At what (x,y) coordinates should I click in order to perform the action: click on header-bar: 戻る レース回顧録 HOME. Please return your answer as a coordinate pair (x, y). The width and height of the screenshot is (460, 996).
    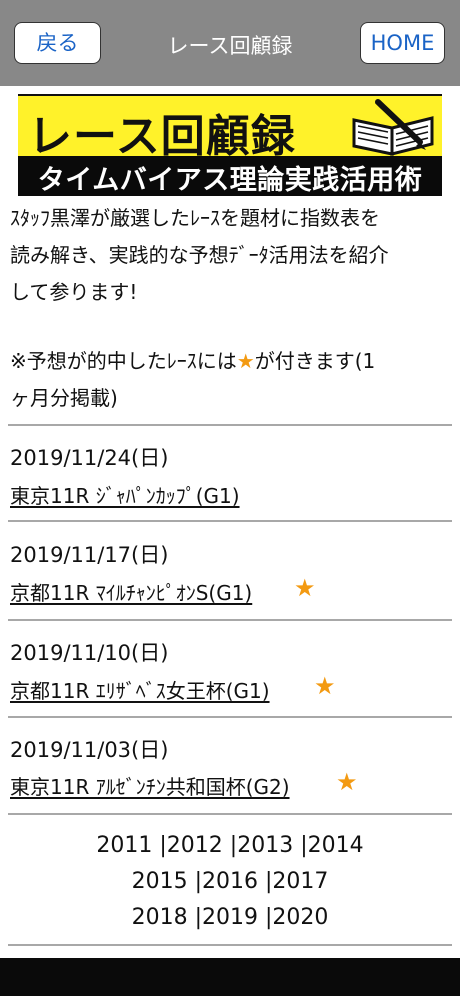
    Looking at the image, I should click on (230, 43).